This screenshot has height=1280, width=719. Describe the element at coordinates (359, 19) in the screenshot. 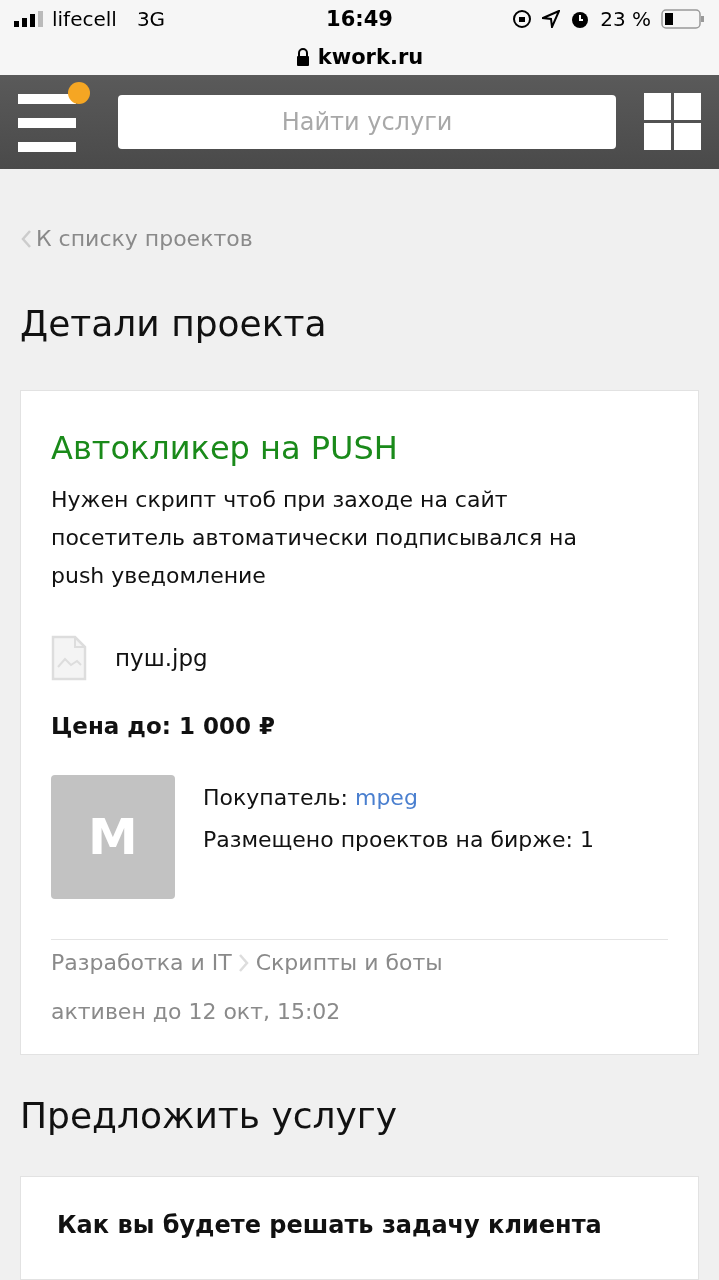

I see `clock: 16:49` at that location.